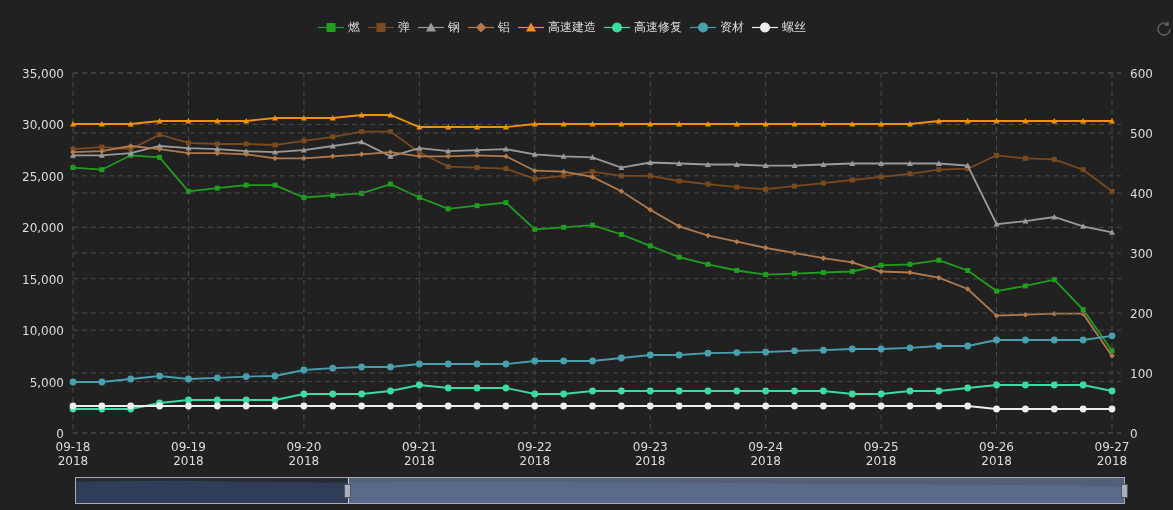 The width and height of the screenshot is (1173, 510). Describe the element at coordinates (731, 27) in the screenshot. I see `legend-label: 资材` at that location.